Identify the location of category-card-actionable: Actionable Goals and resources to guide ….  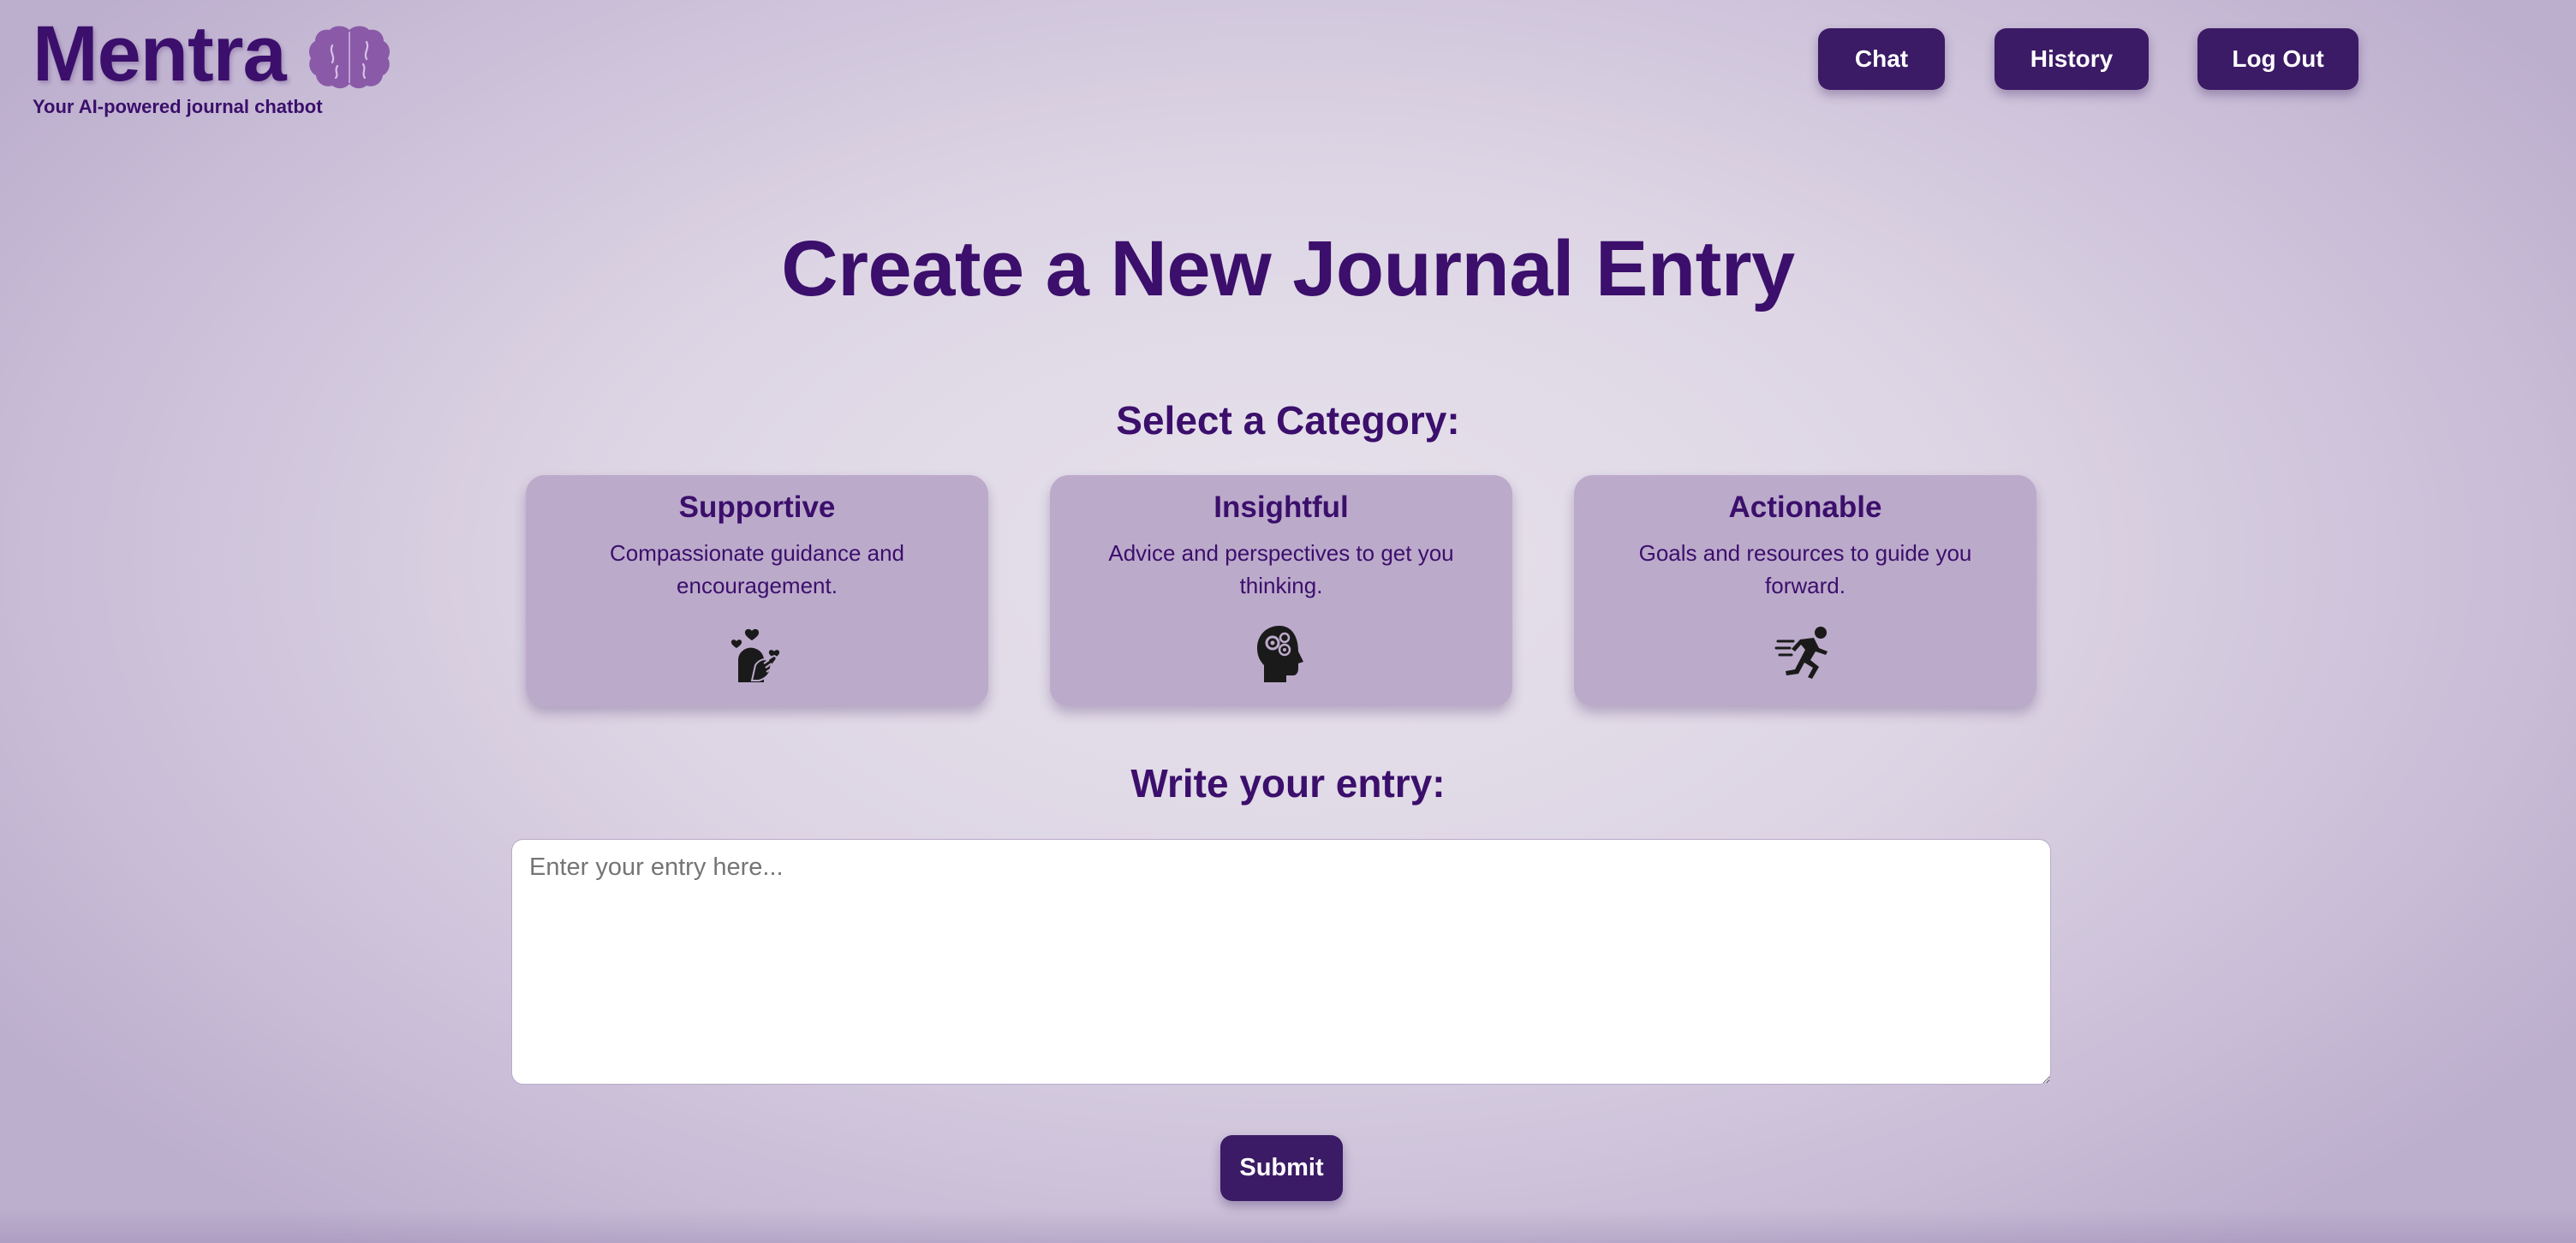
(1805, 591).